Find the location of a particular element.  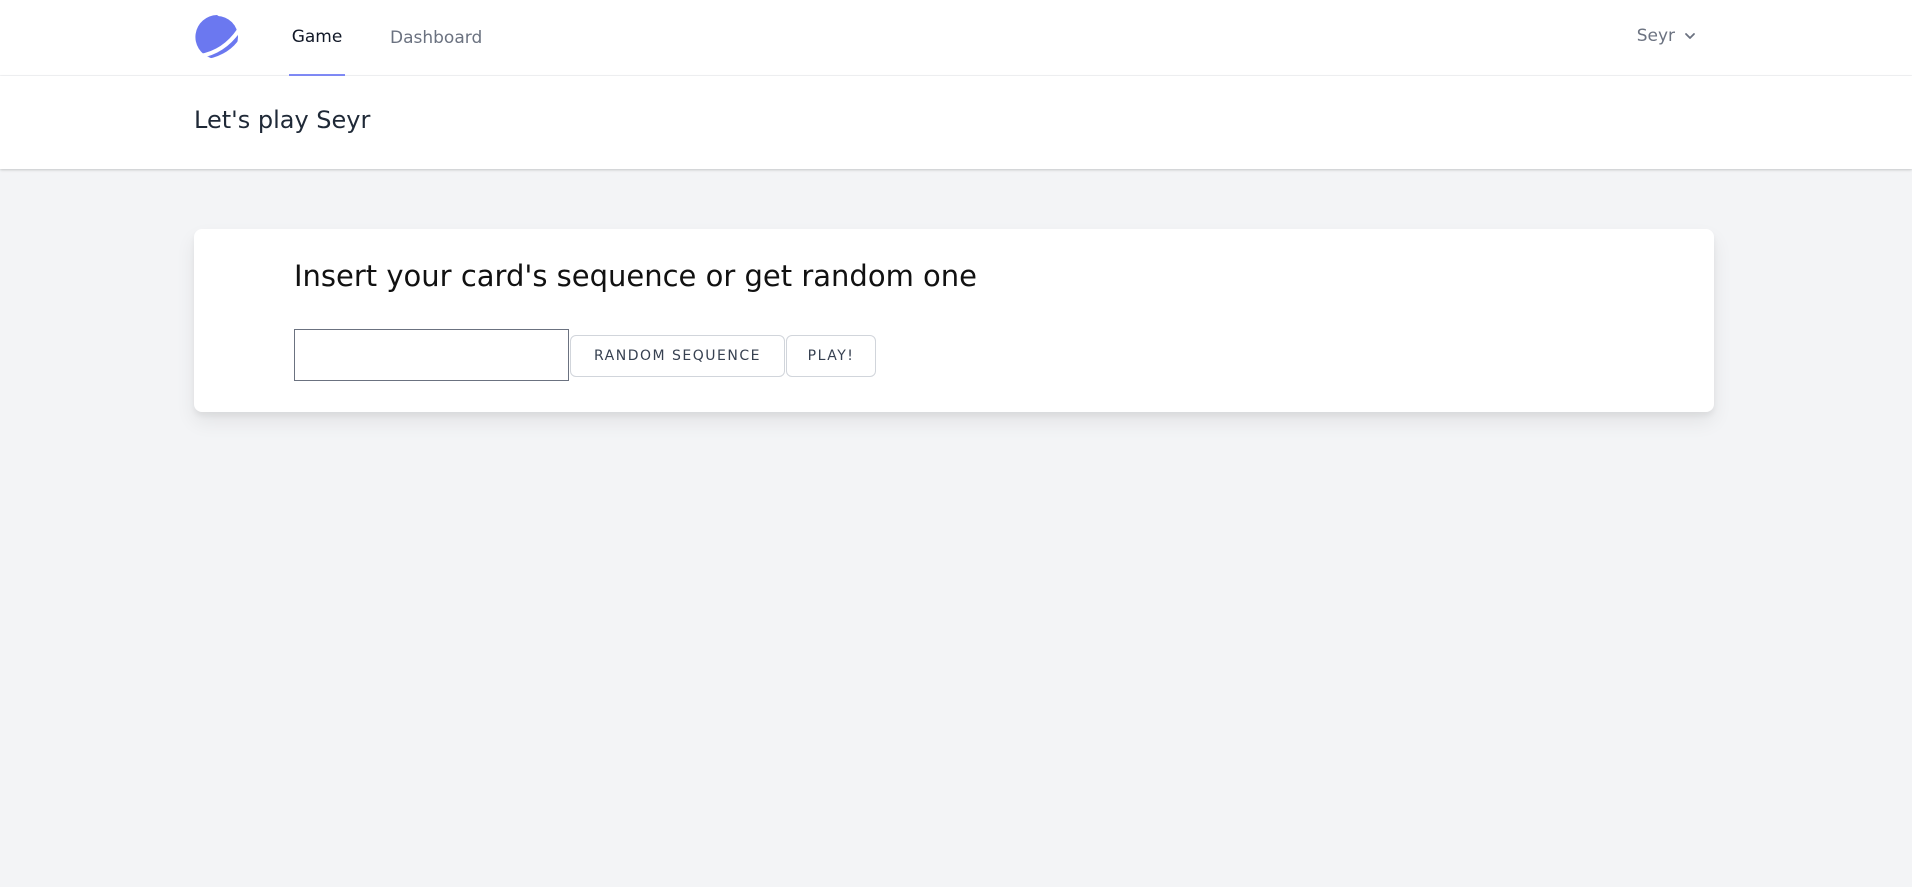

nav-tab-dashboard-label: Dashboard is located at coordinates (436, 38).